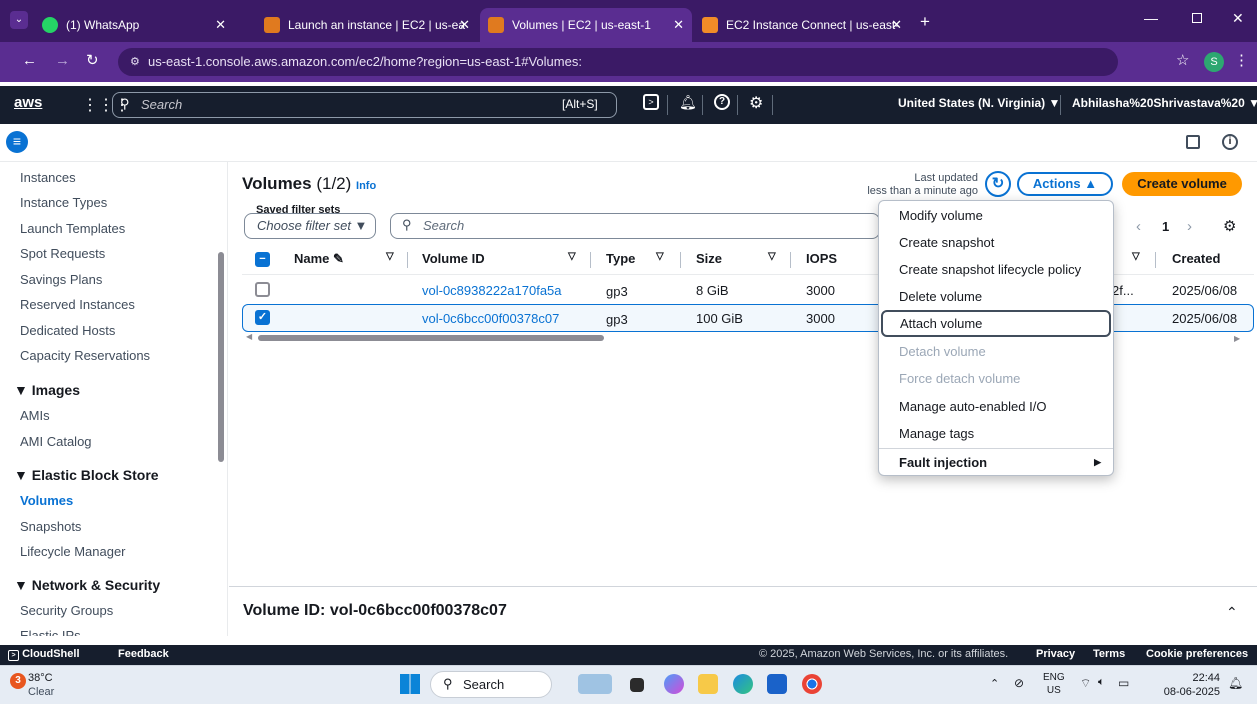 This screenshot has height=704, width=1257. I want to click on info-icon: i, so click(1230, 142).